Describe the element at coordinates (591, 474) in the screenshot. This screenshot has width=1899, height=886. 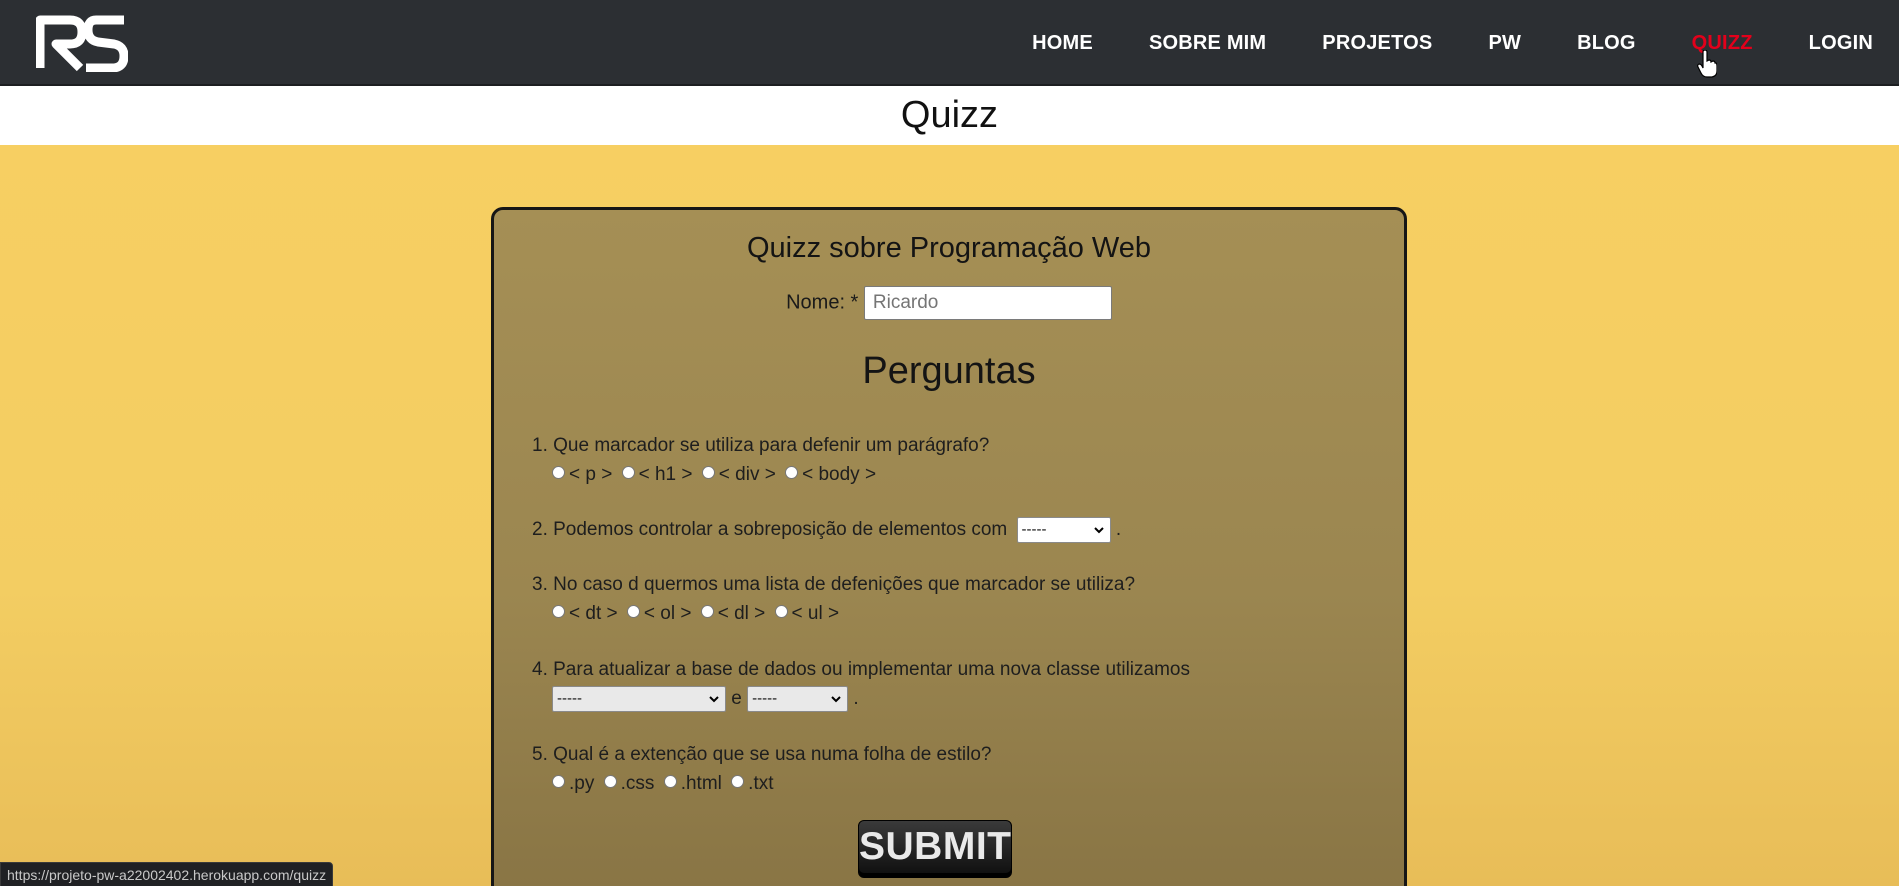
I see `q1-option-1-label: < p >` at that location.